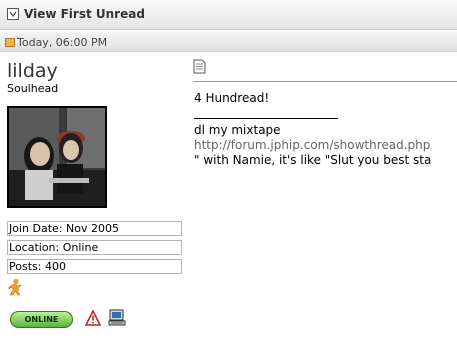 The width and height of the screenshot is (457, 341). I want to click on signature-line: dl my mixtape, so click(237, 130).